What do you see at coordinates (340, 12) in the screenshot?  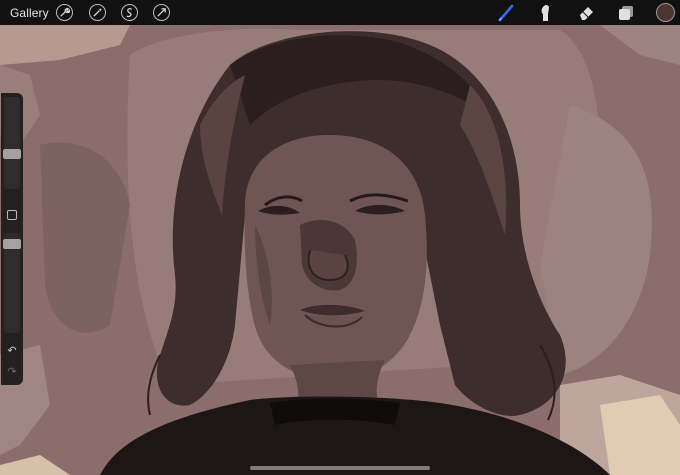 I see `top-toolbar: Gallery` at bounding box center [340, 12].